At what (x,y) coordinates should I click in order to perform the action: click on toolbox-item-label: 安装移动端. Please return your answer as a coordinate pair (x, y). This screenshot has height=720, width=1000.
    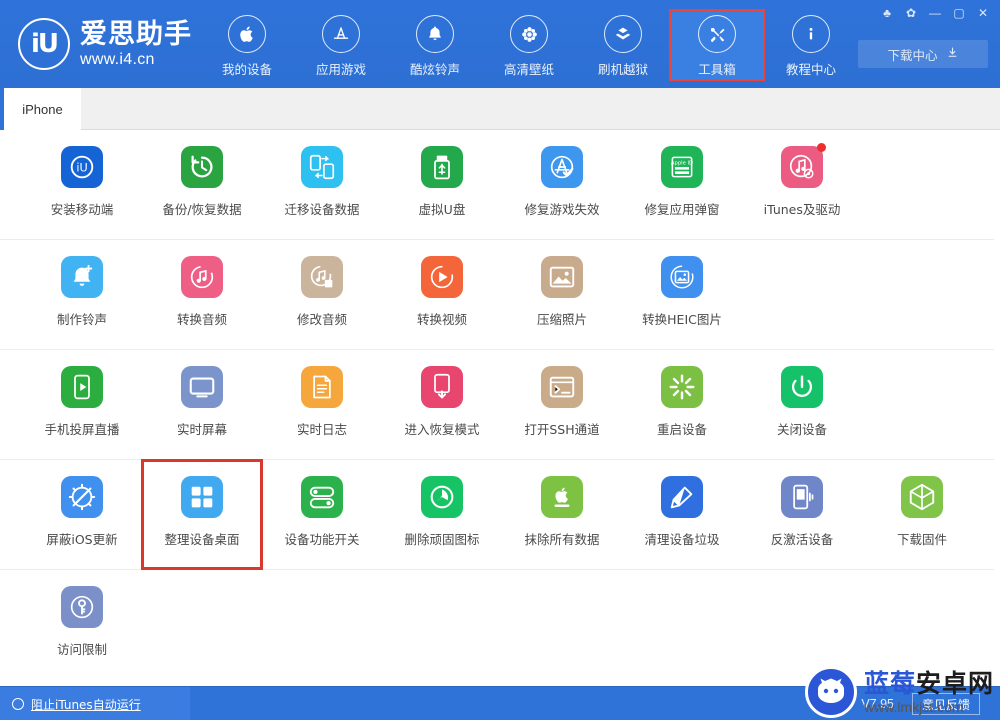
    Looking at the image, I should click on (82, 209).